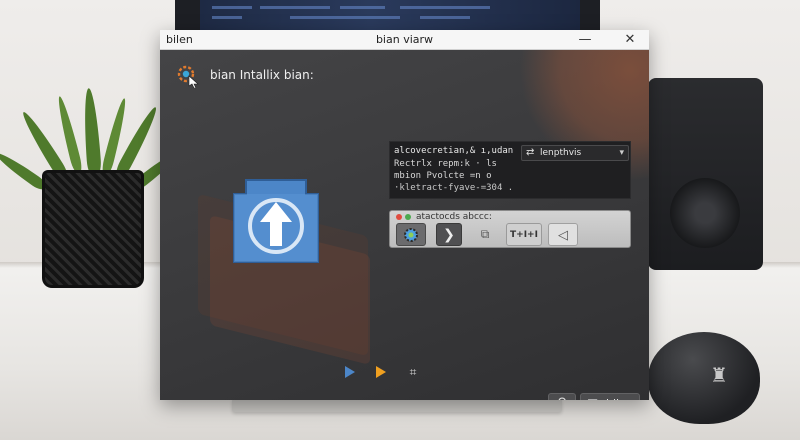 The image size is (800, 440). I want to click on split-button-label: T+I+I, so click(524, 235).